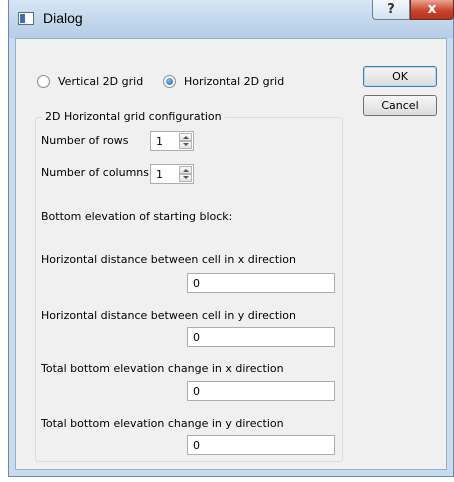 The width and height of the screenshot is (454, 482). What do you see at coordinates (261, 283) in the screenshot?
I see `x-distance-input: 0` at bounding box center [261, 283].